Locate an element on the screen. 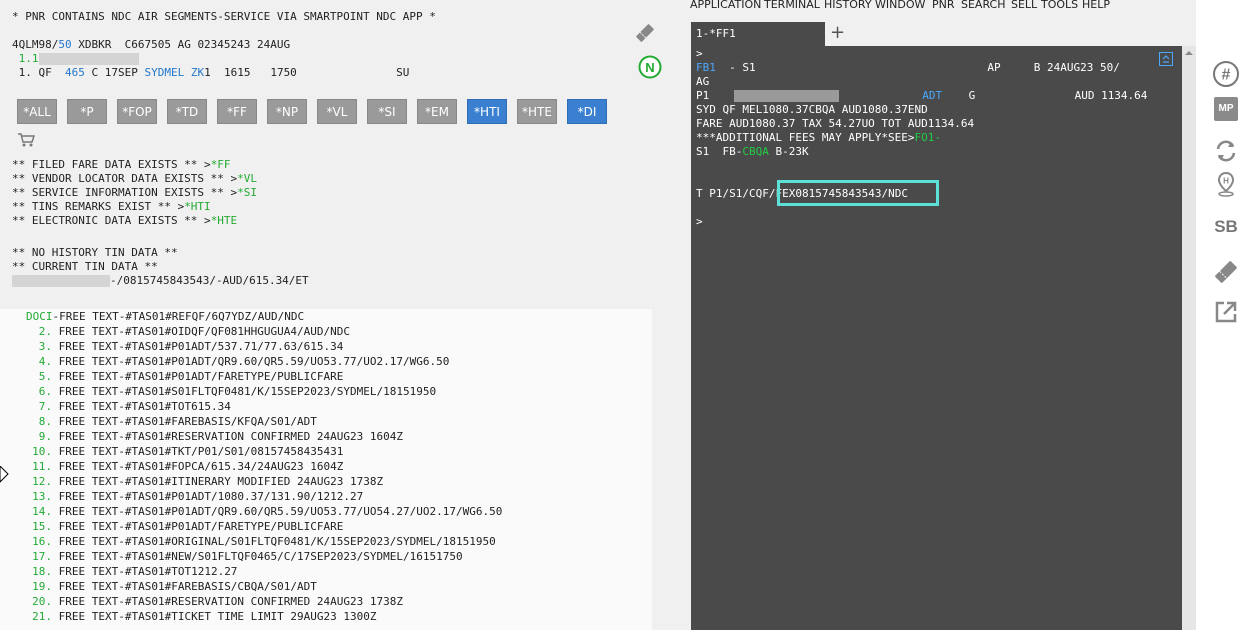 This screenshot has width=1257, height=630. p1-label: P1 is located at coordinates (703, 95).